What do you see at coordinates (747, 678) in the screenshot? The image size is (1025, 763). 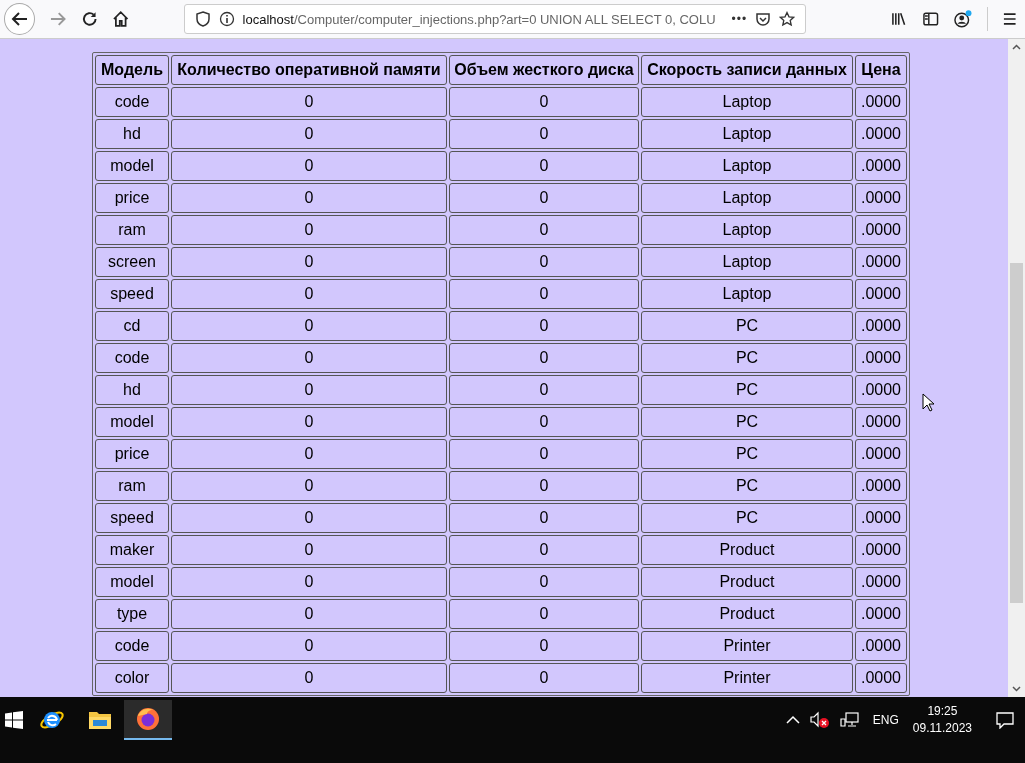 I see `table-cell: Printer` at bounding box center [747, 678].